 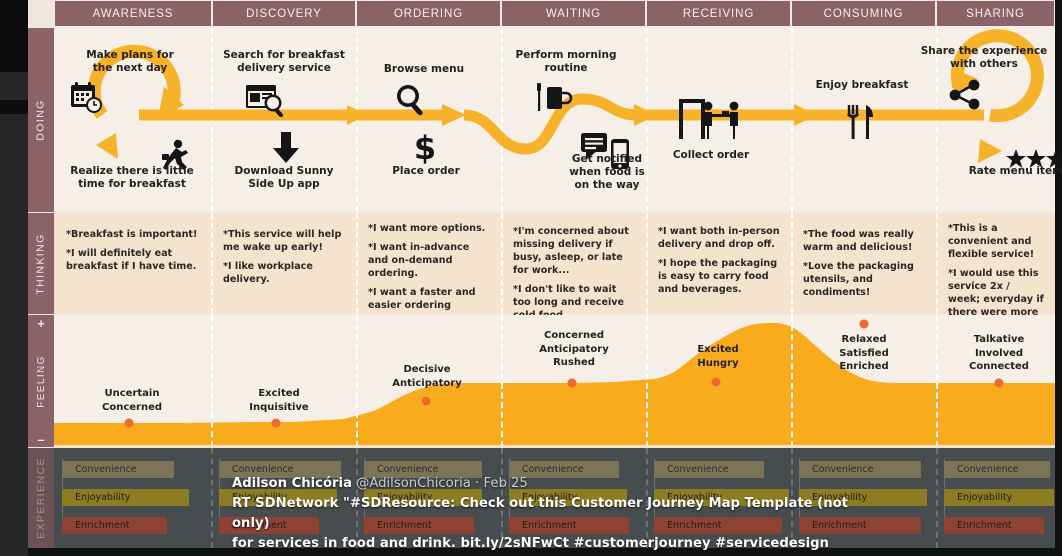 I want to click on stage-header-waiting: WAITING, so click(x=573, y=13).